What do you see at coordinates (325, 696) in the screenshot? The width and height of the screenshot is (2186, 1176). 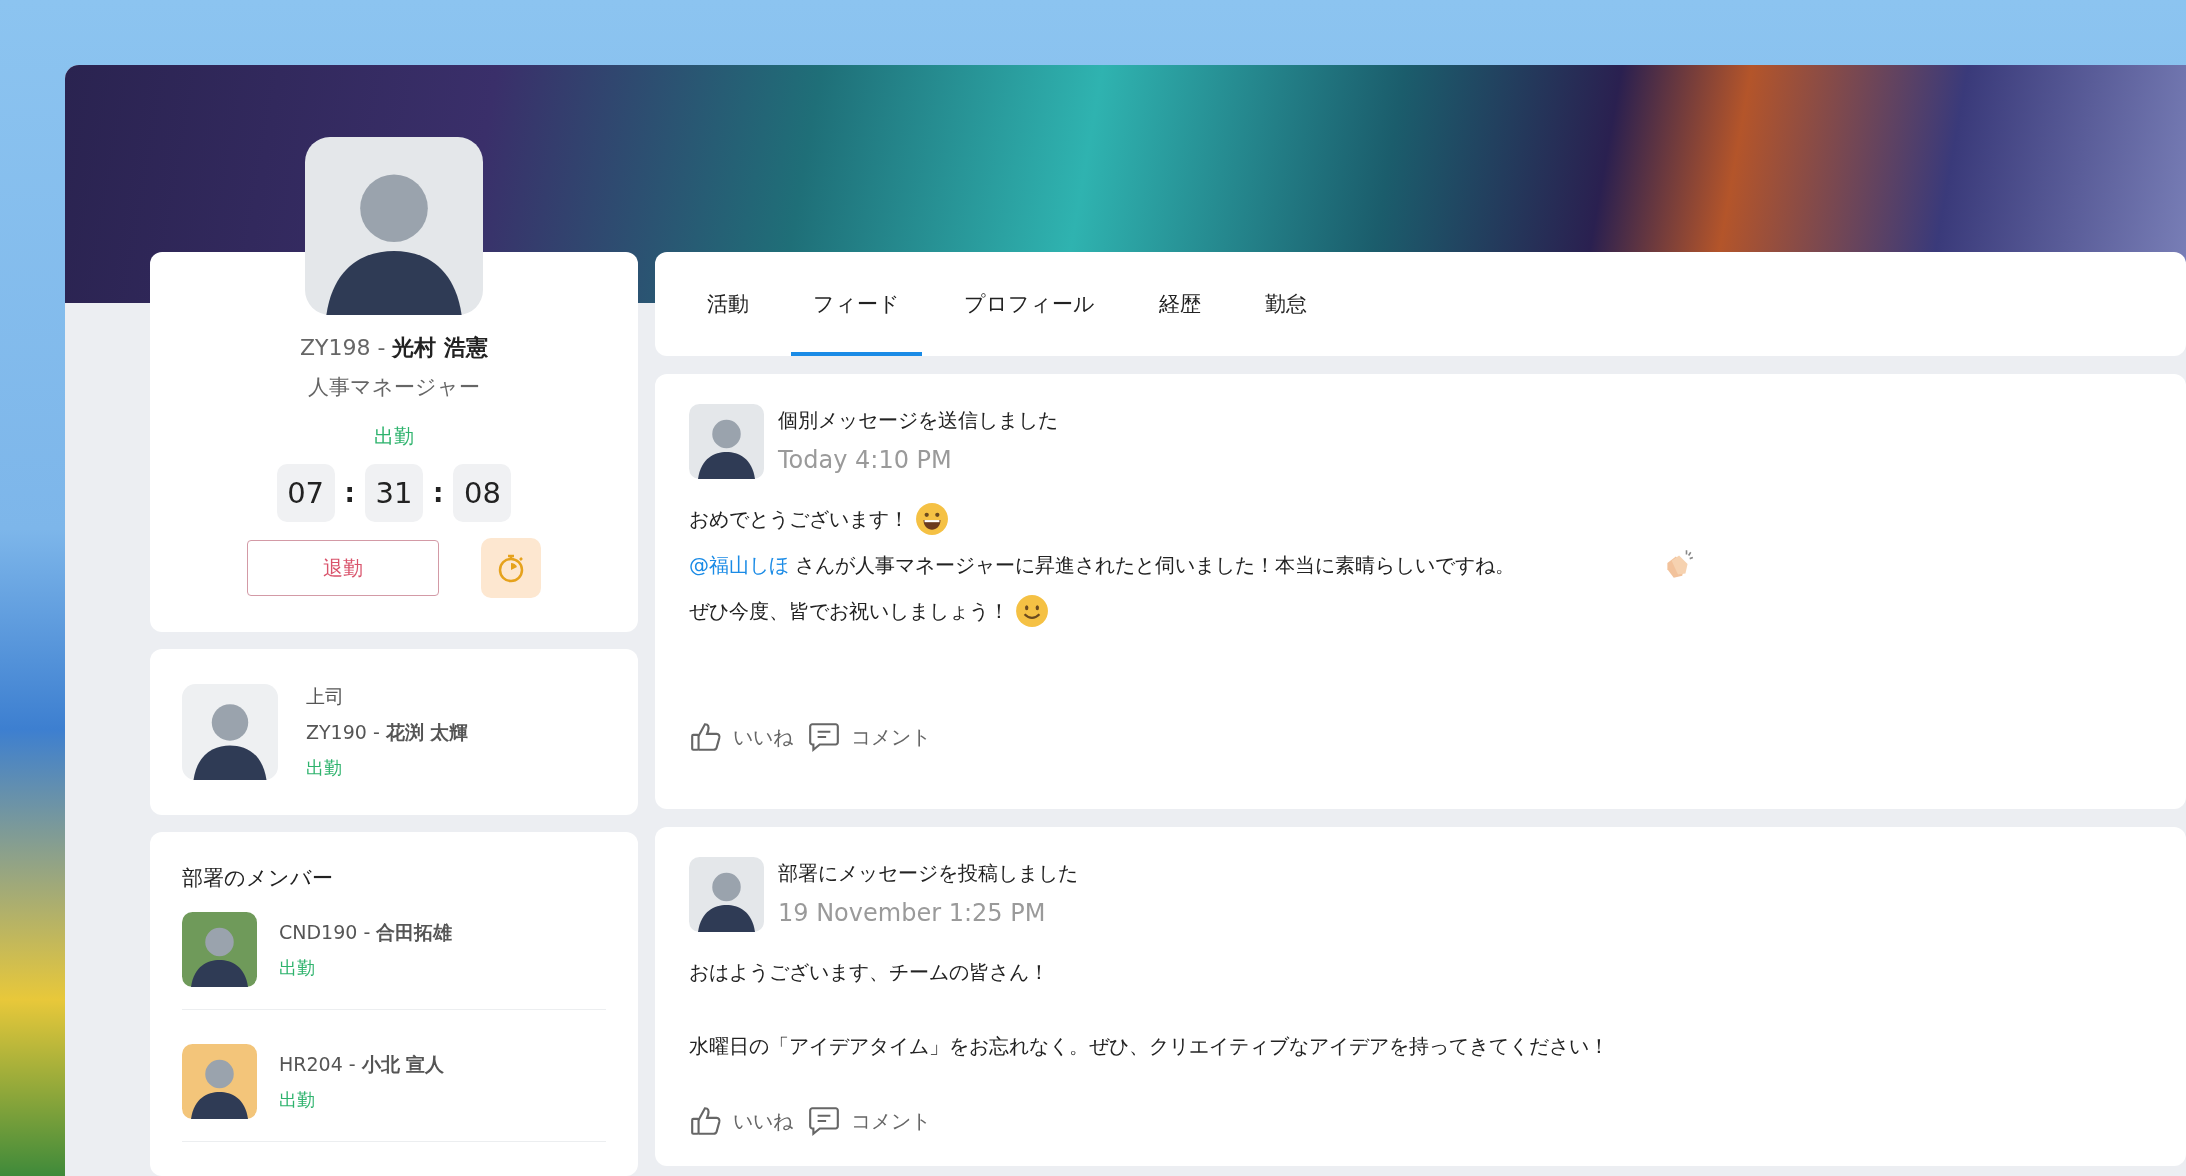 I see `manager-label: 上司` at bounding box center [325, 696].